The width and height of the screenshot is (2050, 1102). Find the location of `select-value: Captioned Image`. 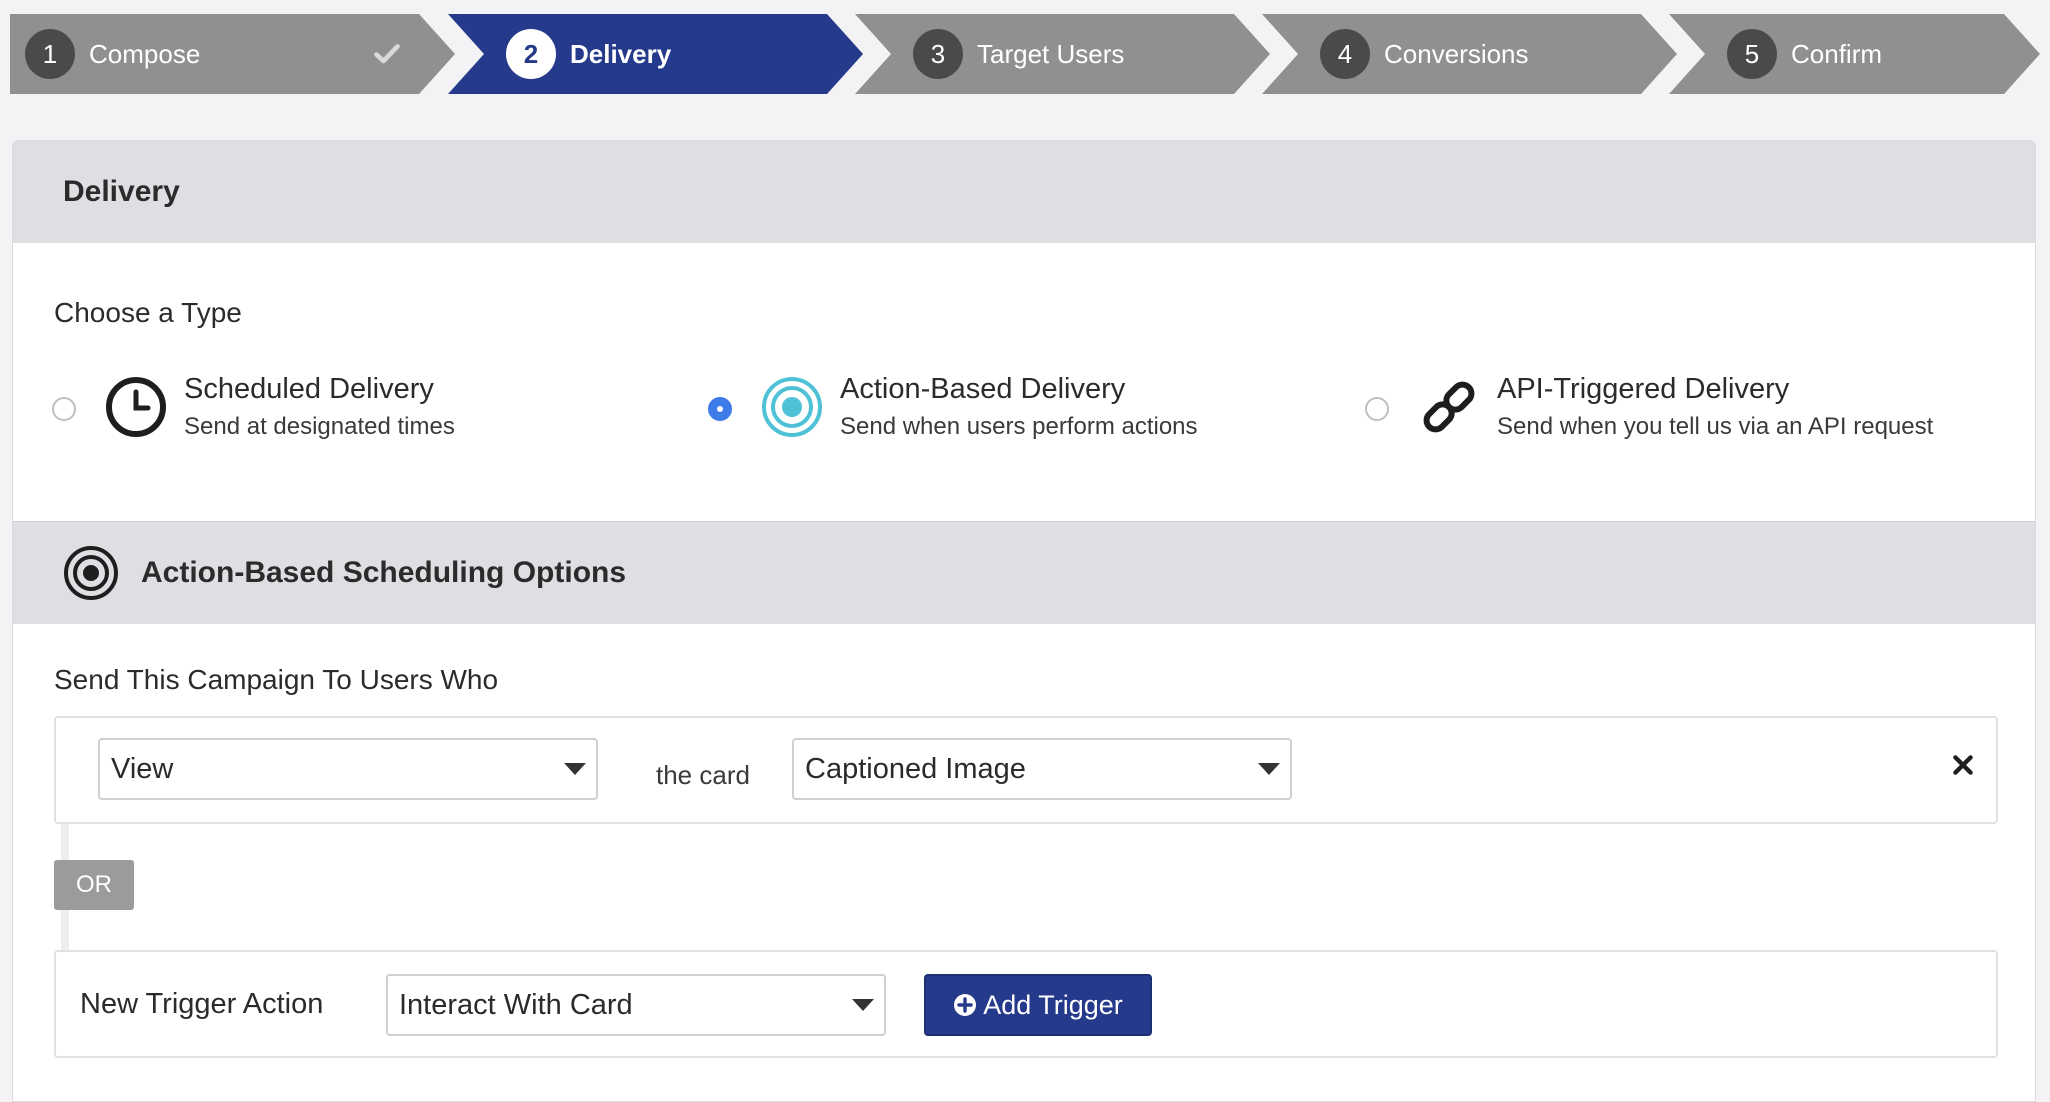

select-value: Captioned Image is located at coordinates (915, 768).